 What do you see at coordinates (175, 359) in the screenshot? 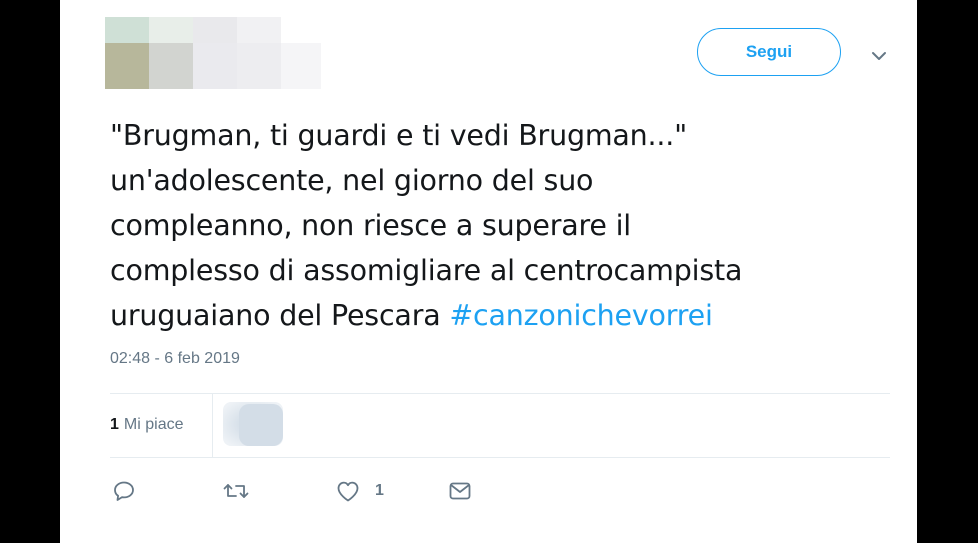
I see `tweet-timestamp: 02:48 - 6 feb 2019` at bounding box center [175, 359].